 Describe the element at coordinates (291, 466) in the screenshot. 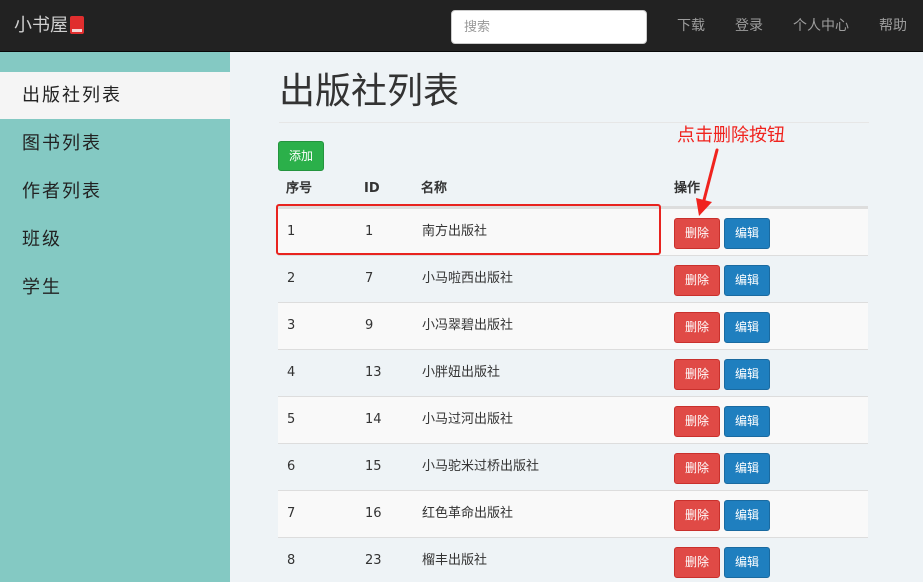

I see `row-index: 6` at that location.